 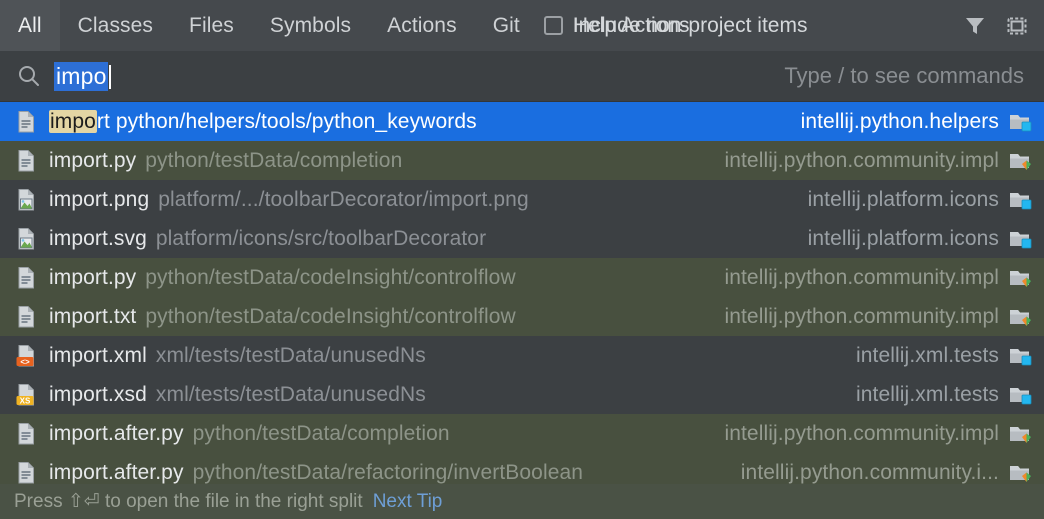 What do you see at coordinates (343, 199) in the screenshot?
I see `result-file-path: platform/.../toolbarDecorator/import.png` at bounding box center [343, 199].